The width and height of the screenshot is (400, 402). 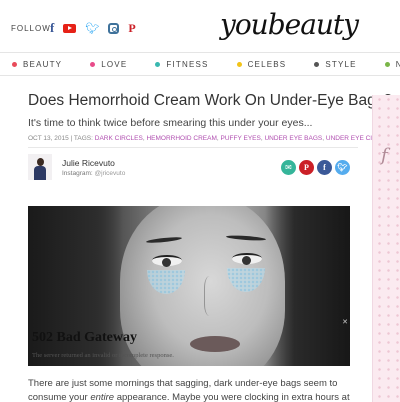 What do you see at coordinates (48, 138) in the screenshot?
I see `article-date: OCT 13, 2015` at bounding box center [48, 138].